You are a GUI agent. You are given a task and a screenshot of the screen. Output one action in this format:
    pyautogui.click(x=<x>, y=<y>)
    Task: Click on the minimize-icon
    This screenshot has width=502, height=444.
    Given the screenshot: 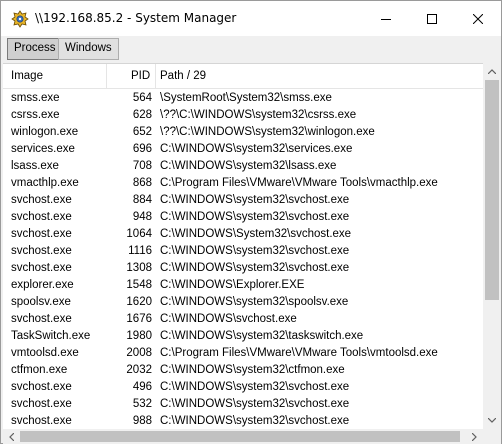 What is the action you would take?
    pyautogui.click(x=386, y=19)
    